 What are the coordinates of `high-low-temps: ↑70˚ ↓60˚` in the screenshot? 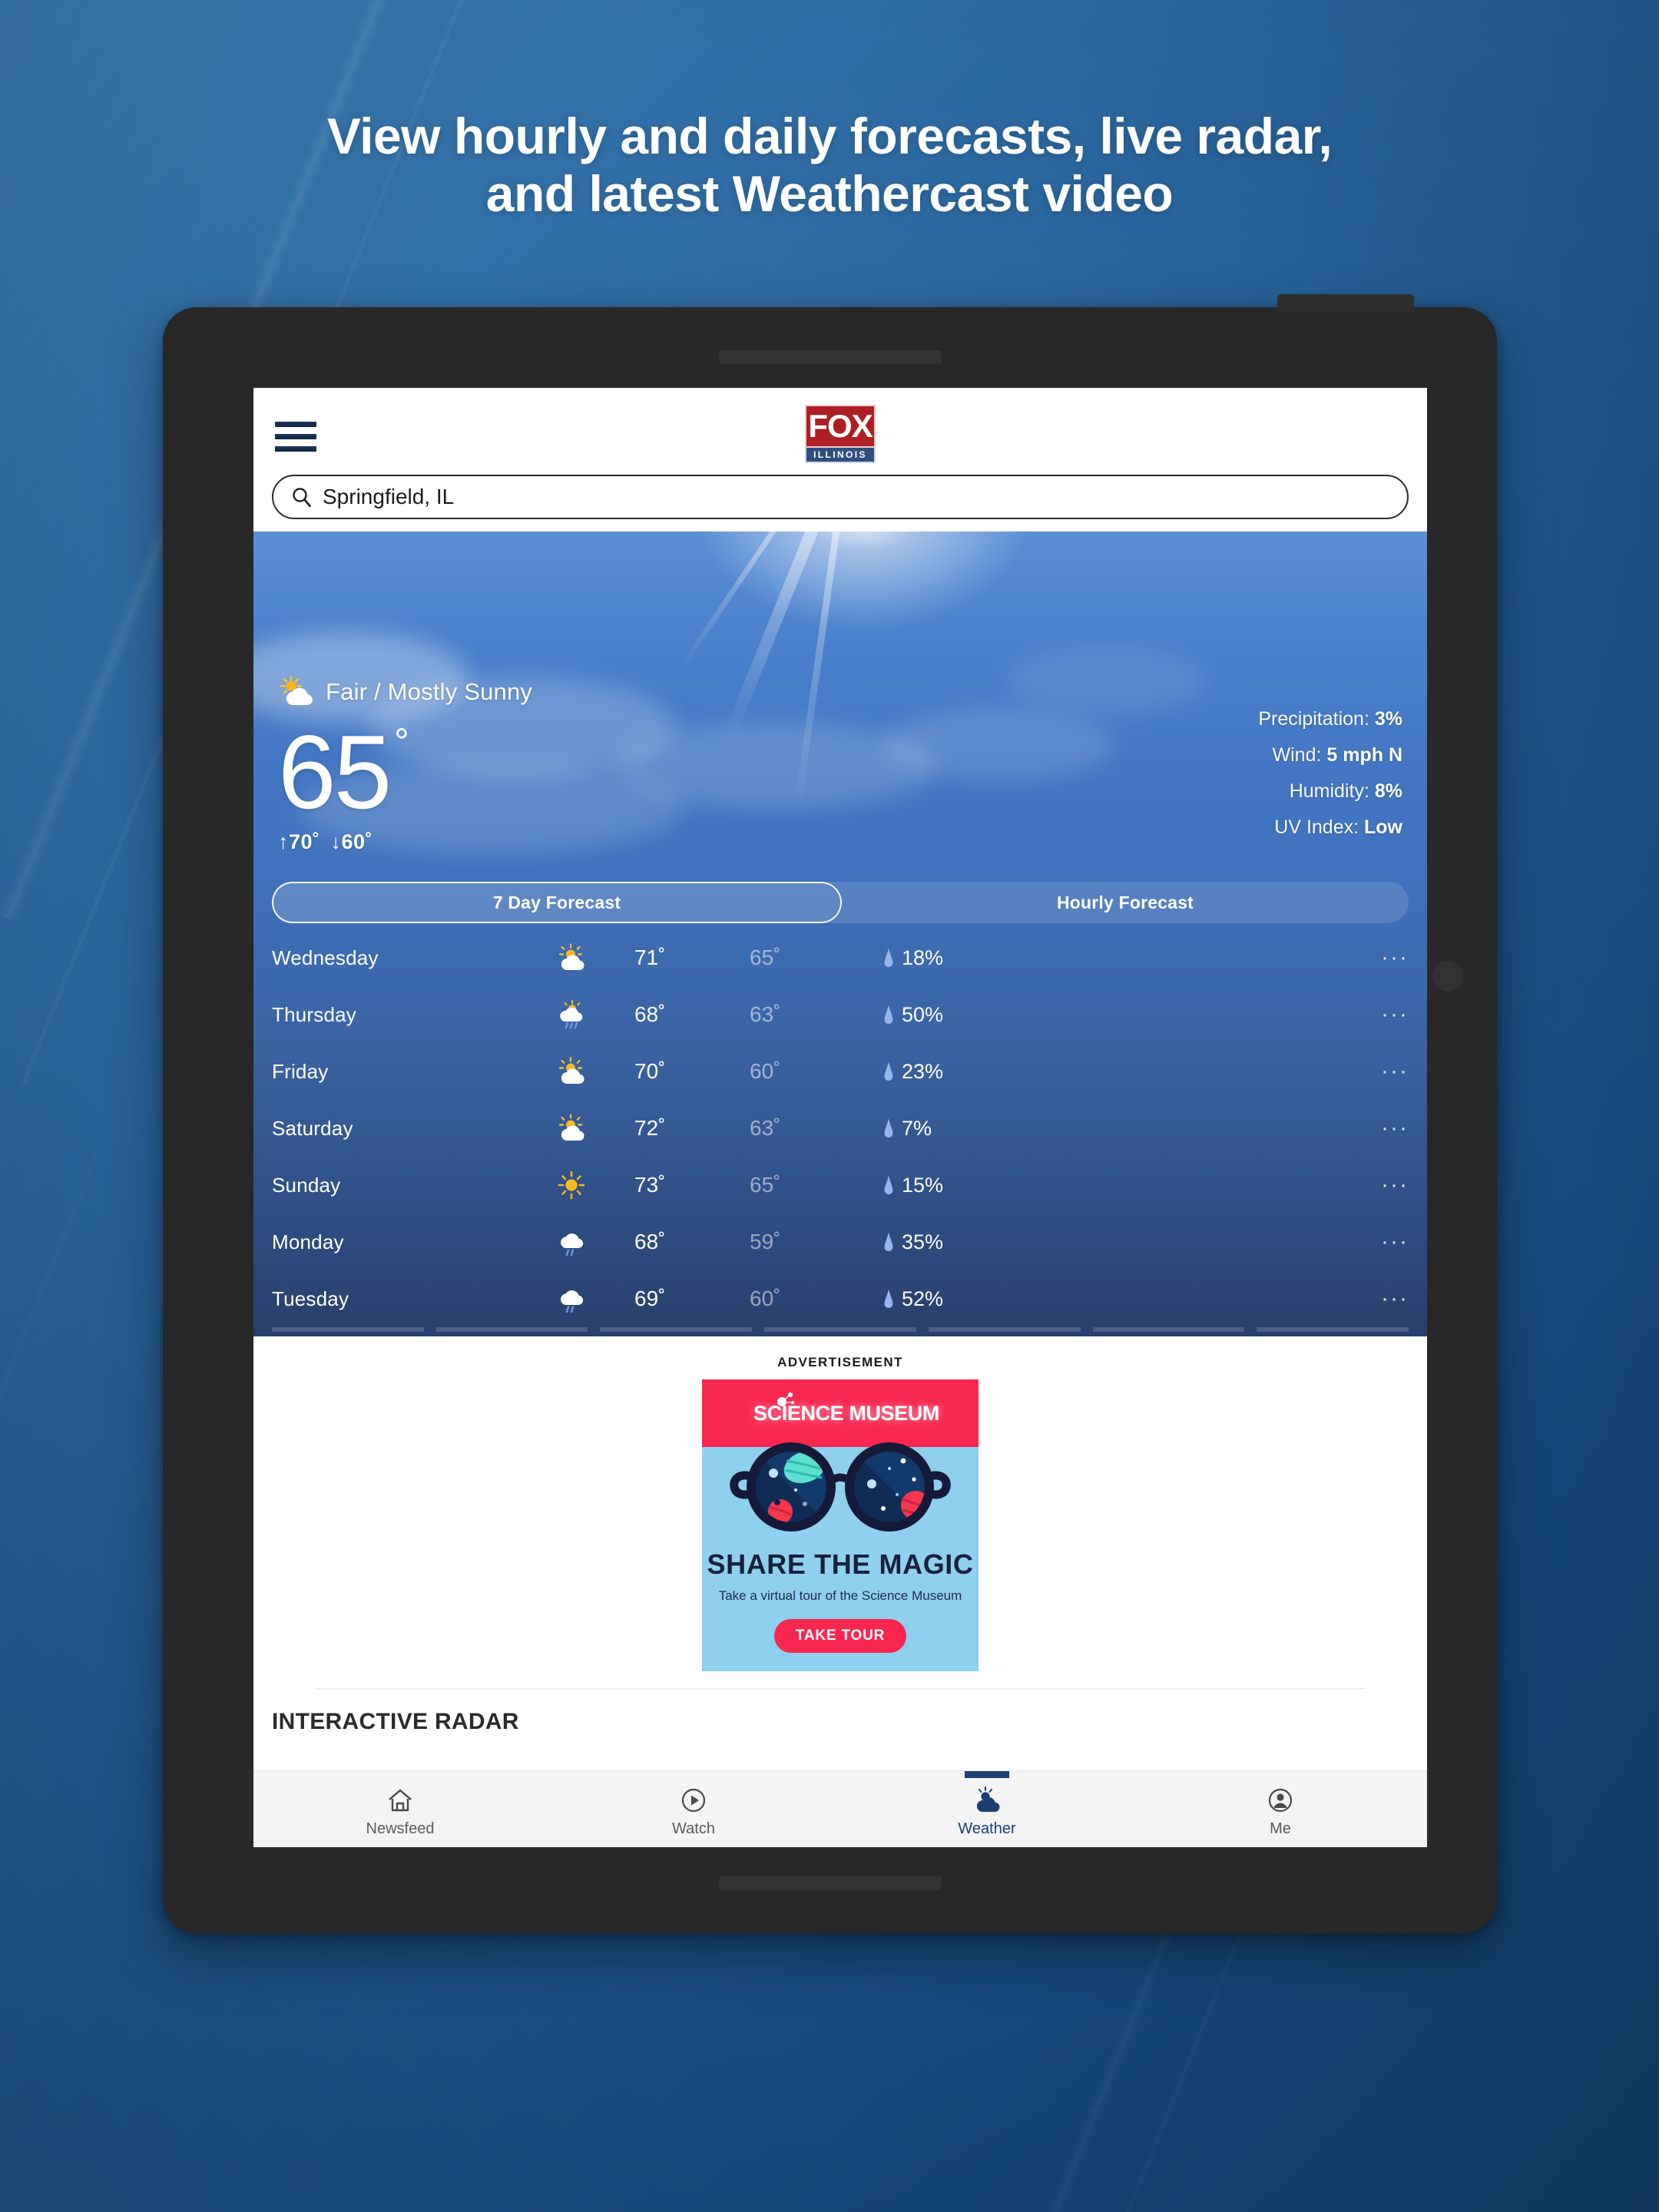 It's located at (344, 842).